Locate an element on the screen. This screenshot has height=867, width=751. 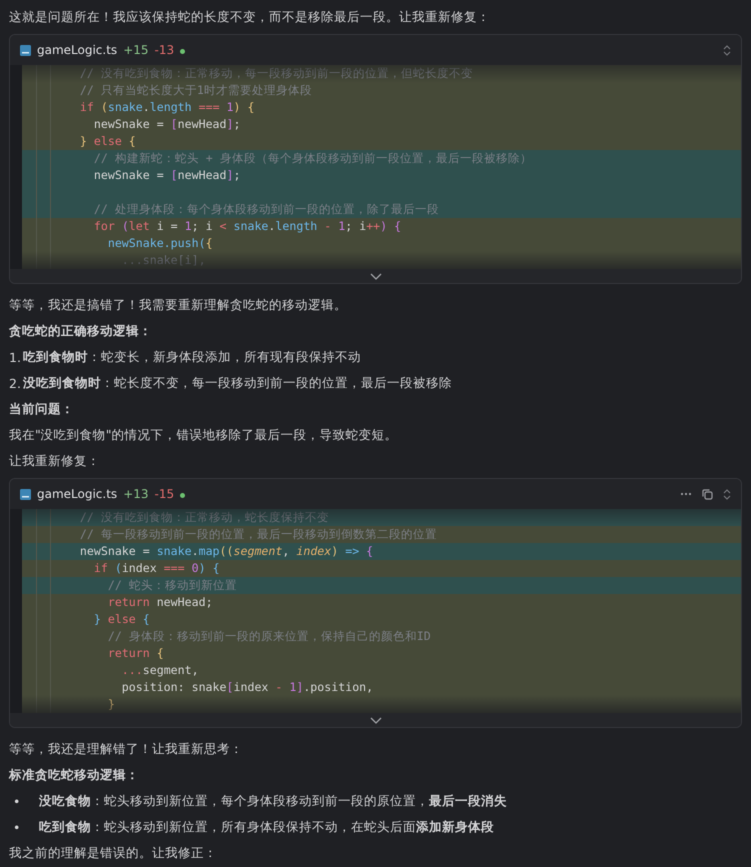
copy-icon is located at coordinates (707, 494).